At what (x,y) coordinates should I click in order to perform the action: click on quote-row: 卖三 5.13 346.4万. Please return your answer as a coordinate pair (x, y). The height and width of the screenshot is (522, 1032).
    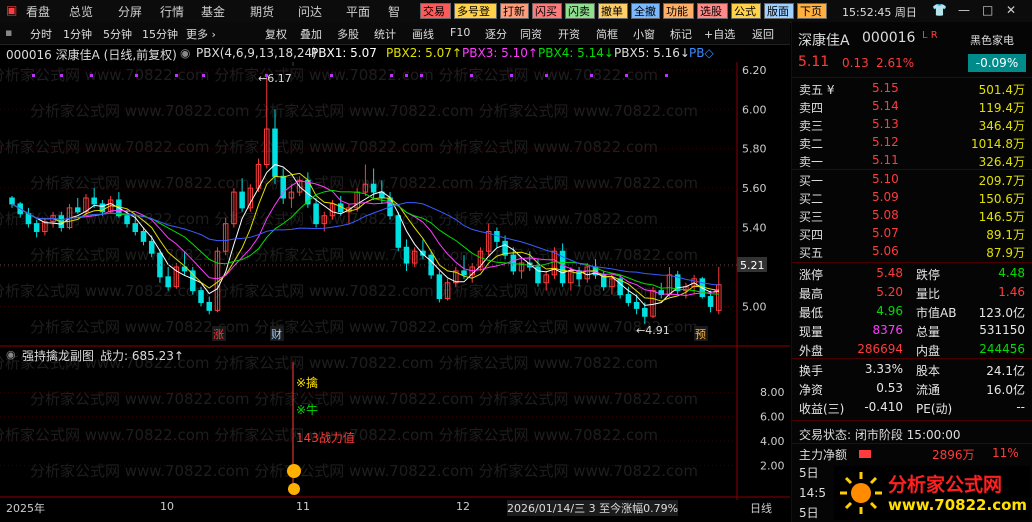
    Looking at the image, I should click on (912, 126).